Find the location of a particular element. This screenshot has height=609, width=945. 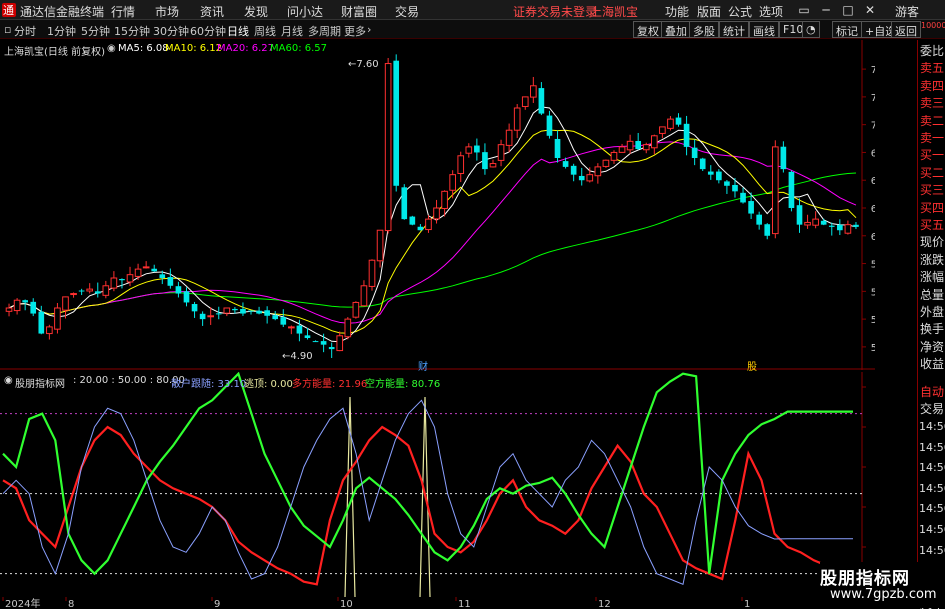

price-tick-label: 7.50 is located at coordinates (873, 70).